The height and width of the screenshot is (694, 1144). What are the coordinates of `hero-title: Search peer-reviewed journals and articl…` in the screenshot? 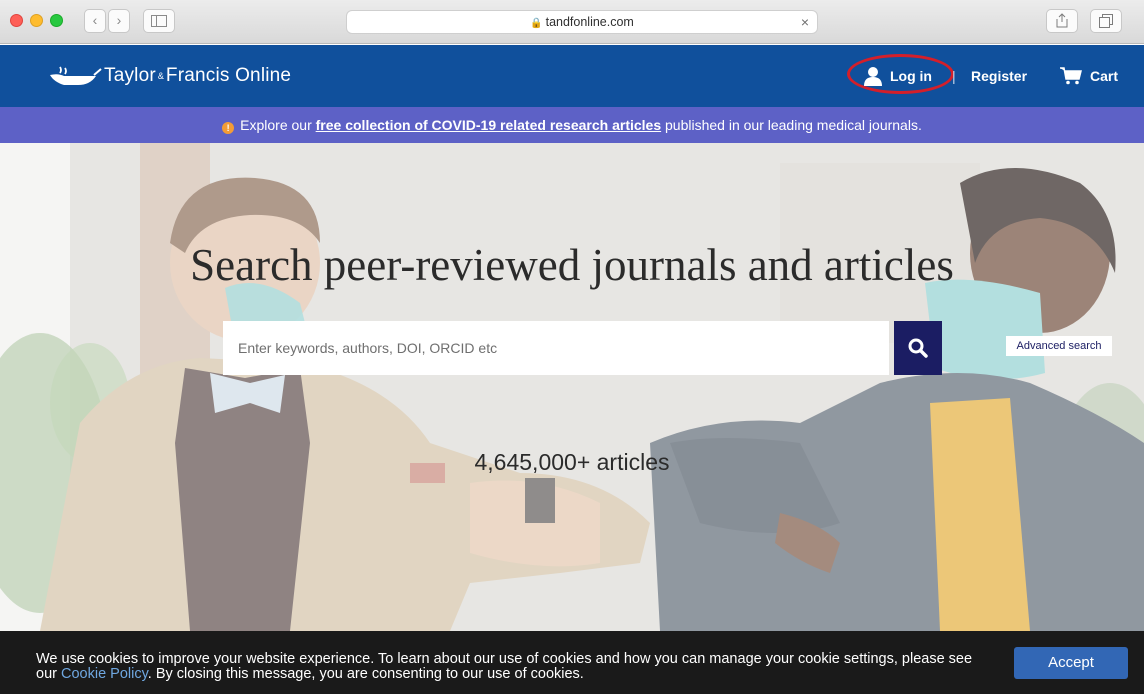 It's located at (572, 265).